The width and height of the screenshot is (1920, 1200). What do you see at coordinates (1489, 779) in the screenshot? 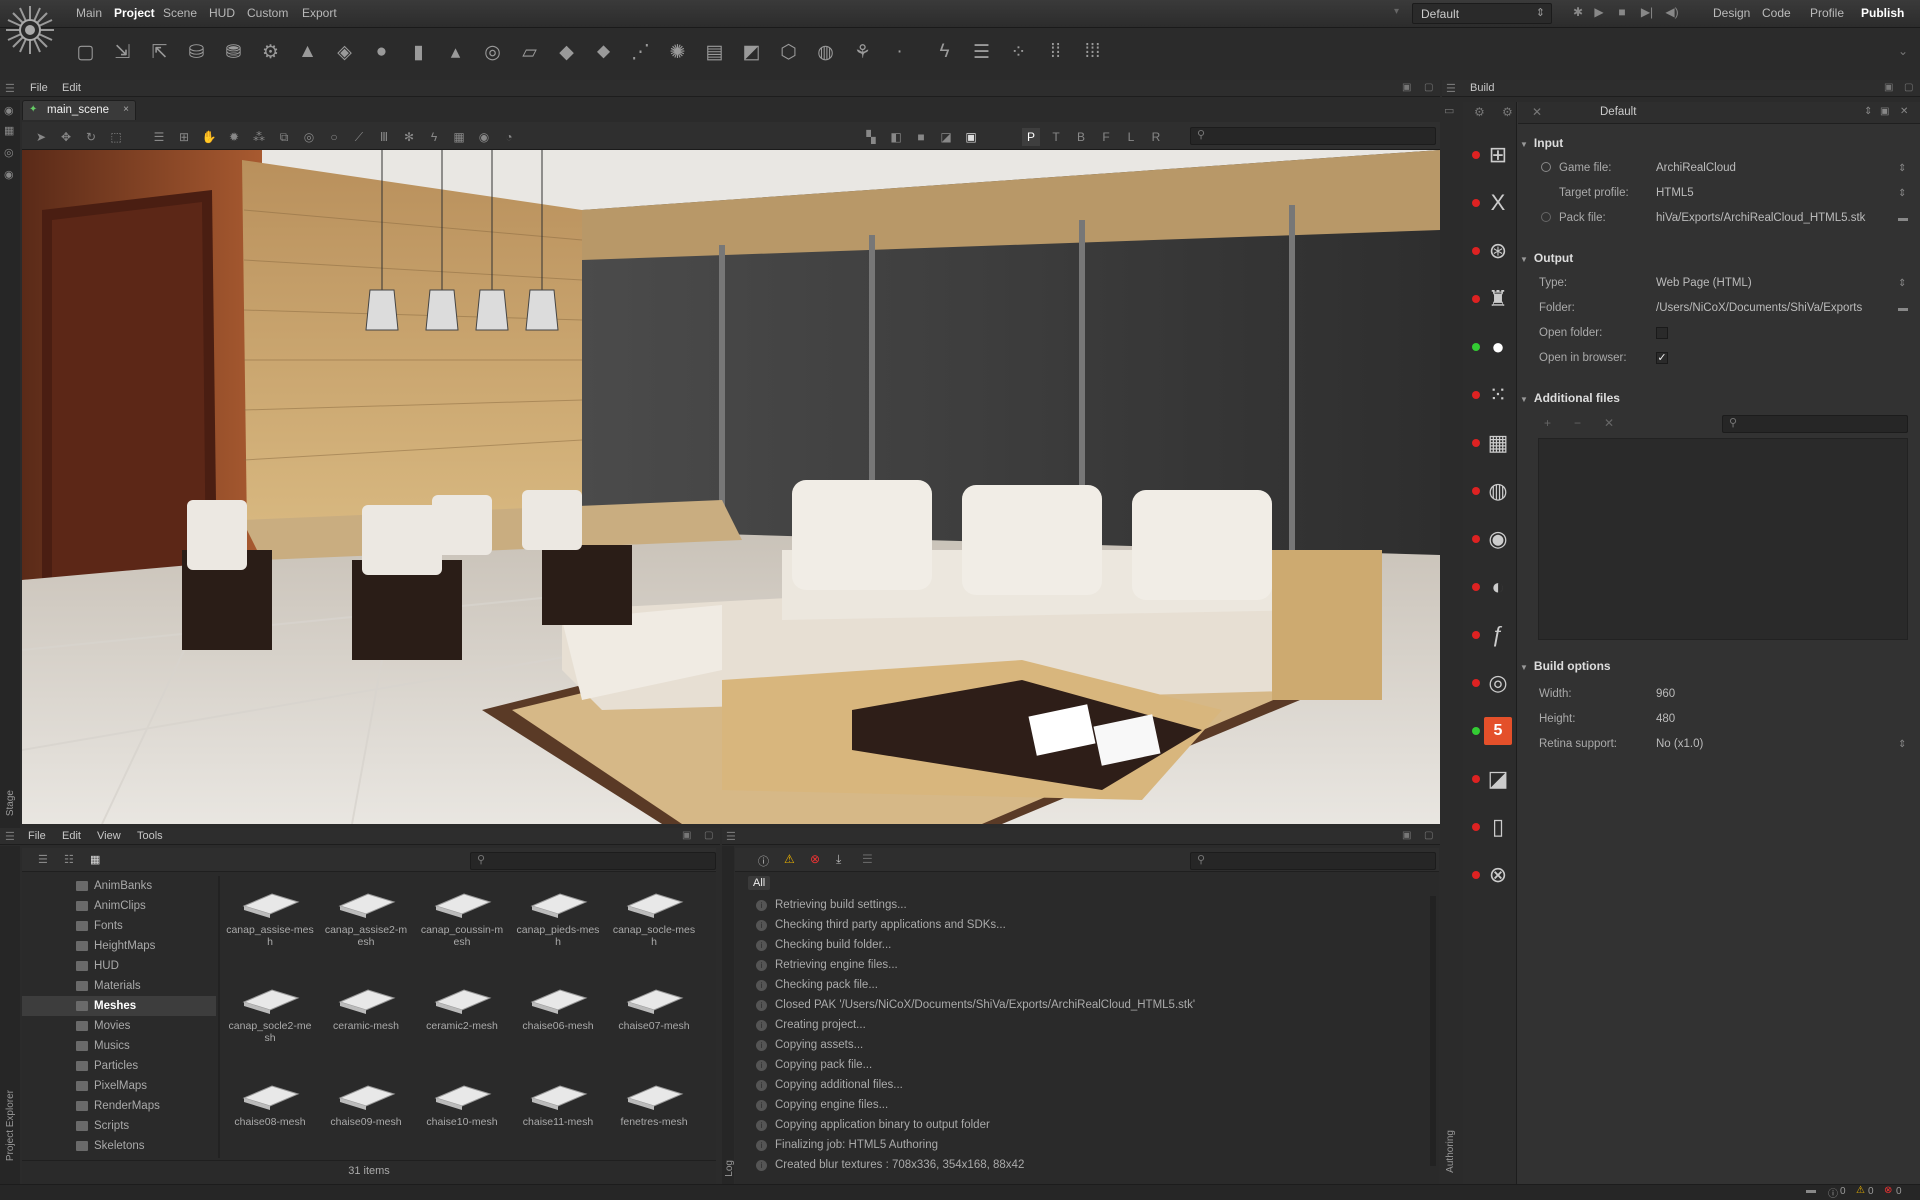
I see `platform-marmalade: ◪` at bounding box center [1489, 779].